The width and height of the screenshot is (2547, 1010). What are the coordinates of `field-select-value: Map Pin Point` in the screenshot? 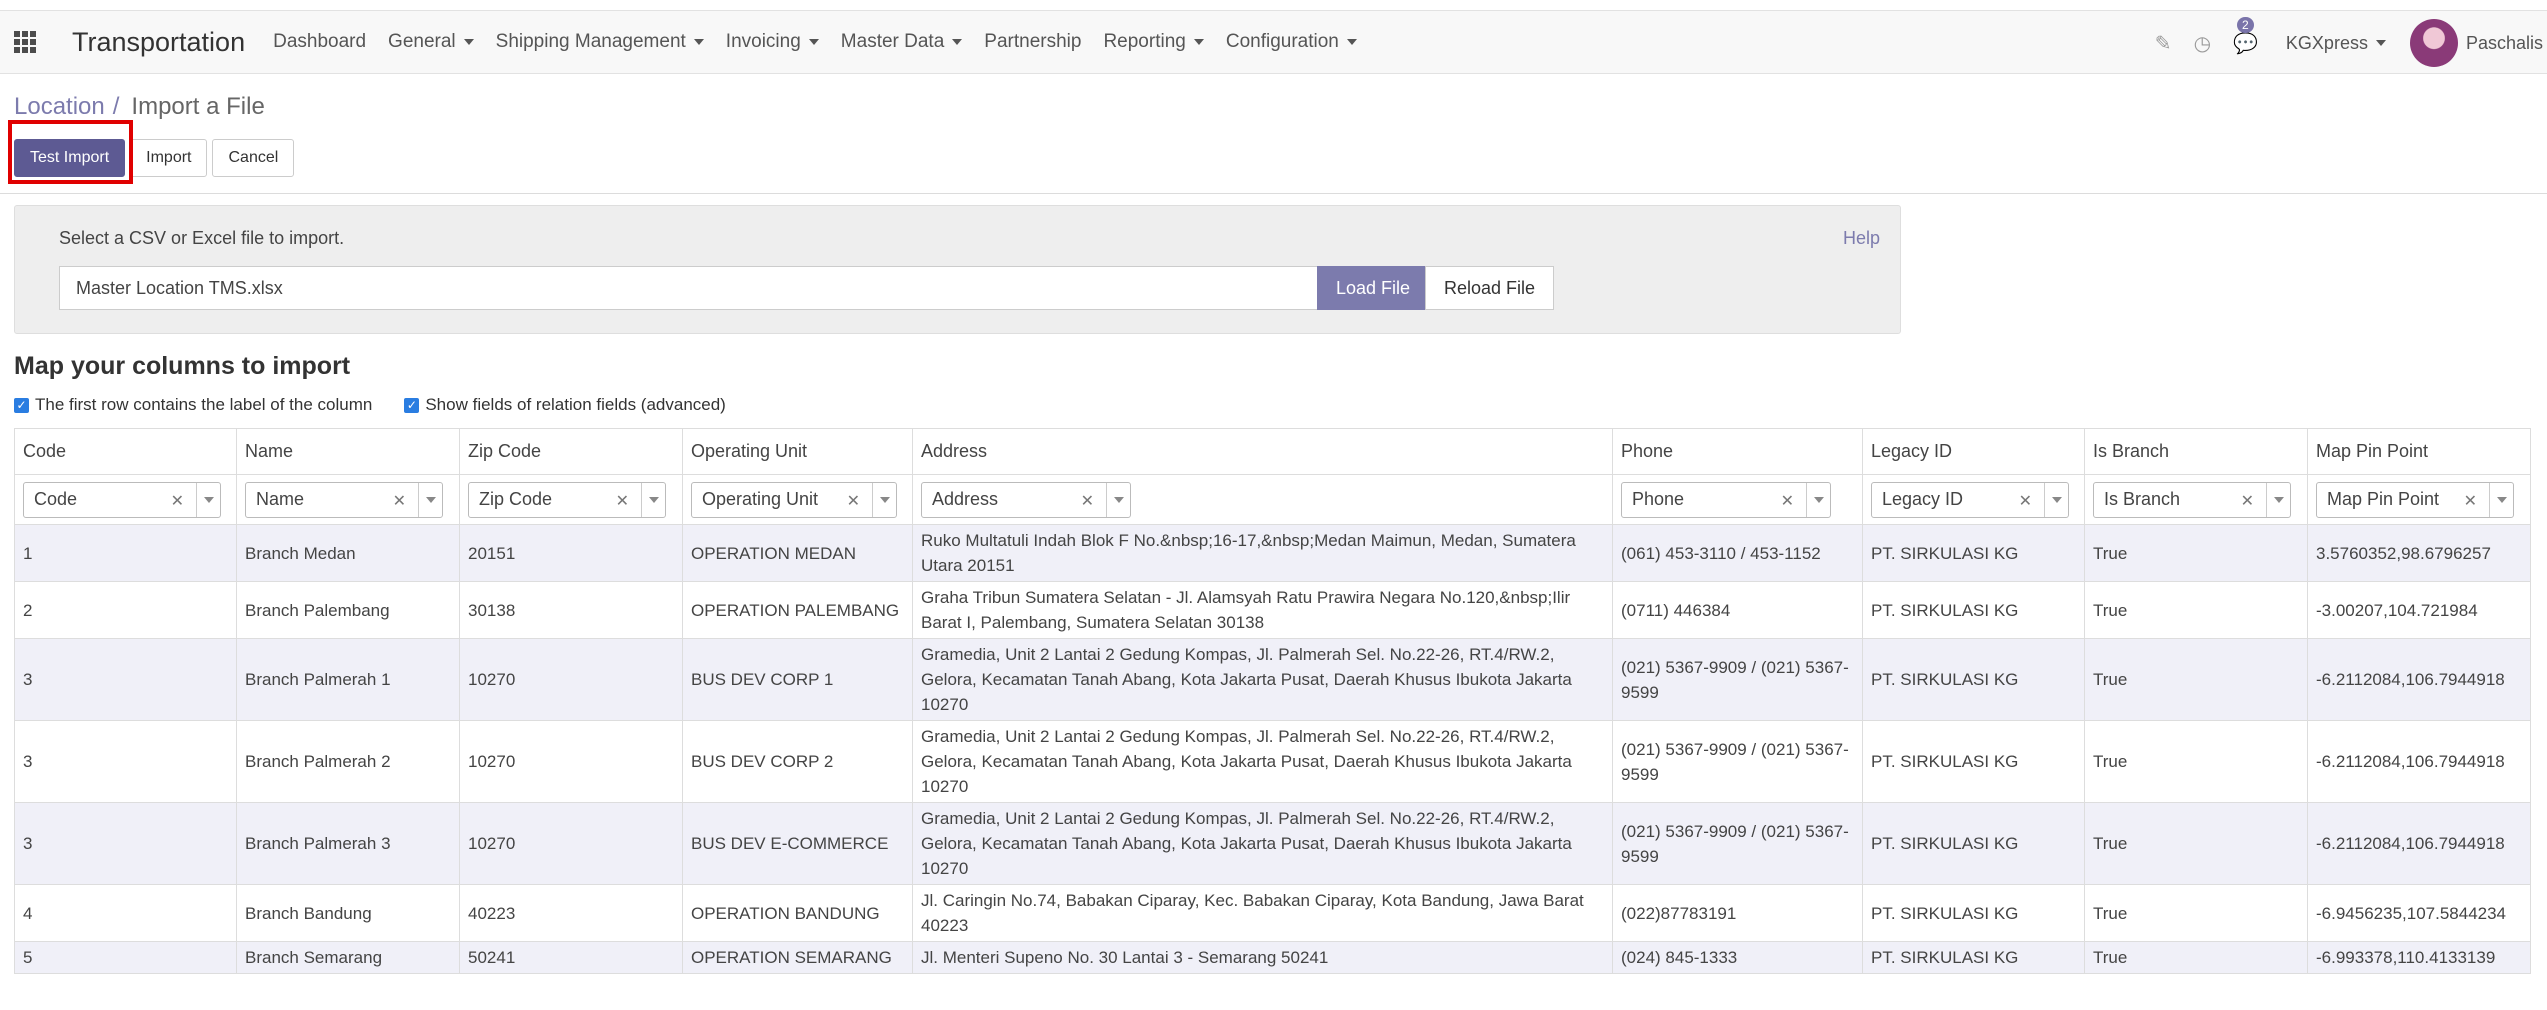 It's located at (2383, 499).